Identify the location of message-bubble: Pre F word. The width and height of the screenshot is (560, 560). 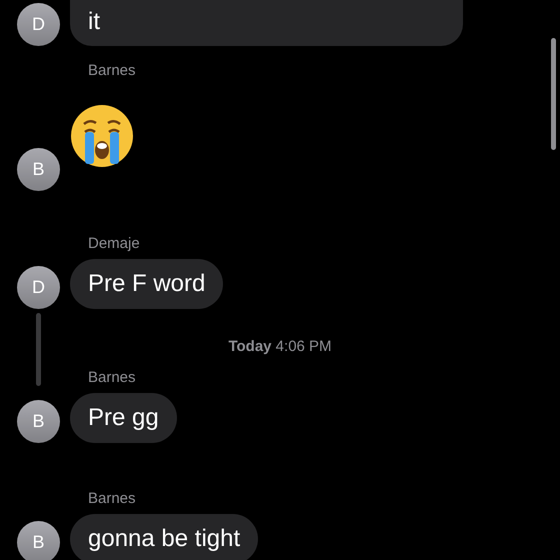
(147, 284).